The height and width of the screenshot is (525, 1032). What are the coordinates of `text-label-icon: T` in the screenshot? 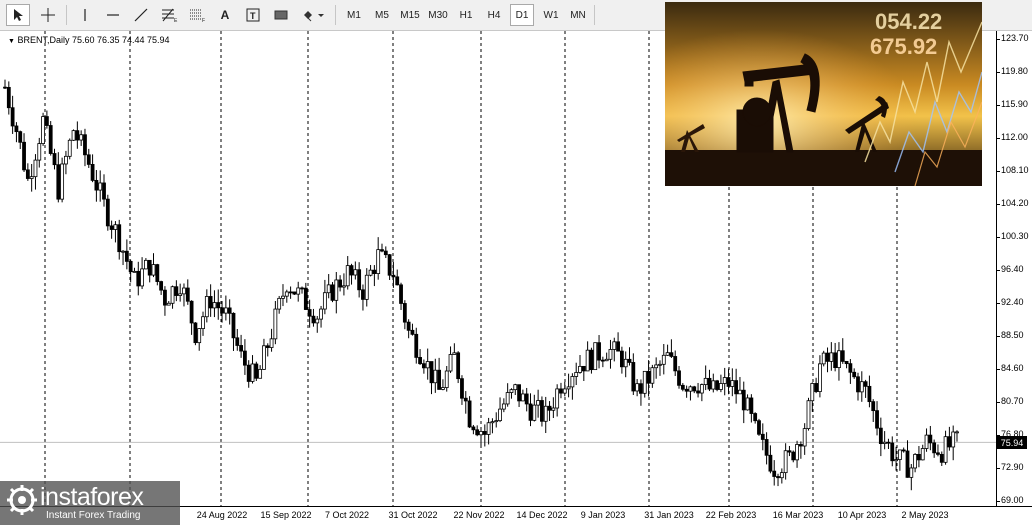 It's located at (253, 15).